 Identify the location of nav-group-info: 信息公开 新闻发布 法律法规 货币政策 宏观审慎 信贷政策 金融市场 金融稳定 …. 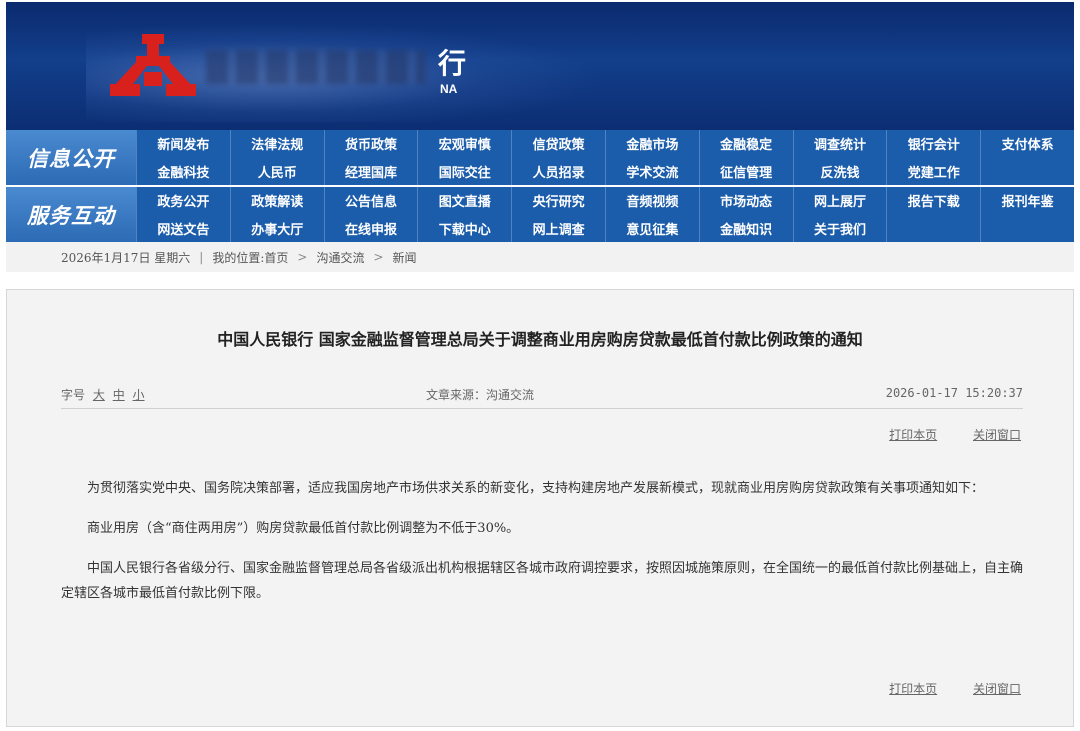
(540, 157).